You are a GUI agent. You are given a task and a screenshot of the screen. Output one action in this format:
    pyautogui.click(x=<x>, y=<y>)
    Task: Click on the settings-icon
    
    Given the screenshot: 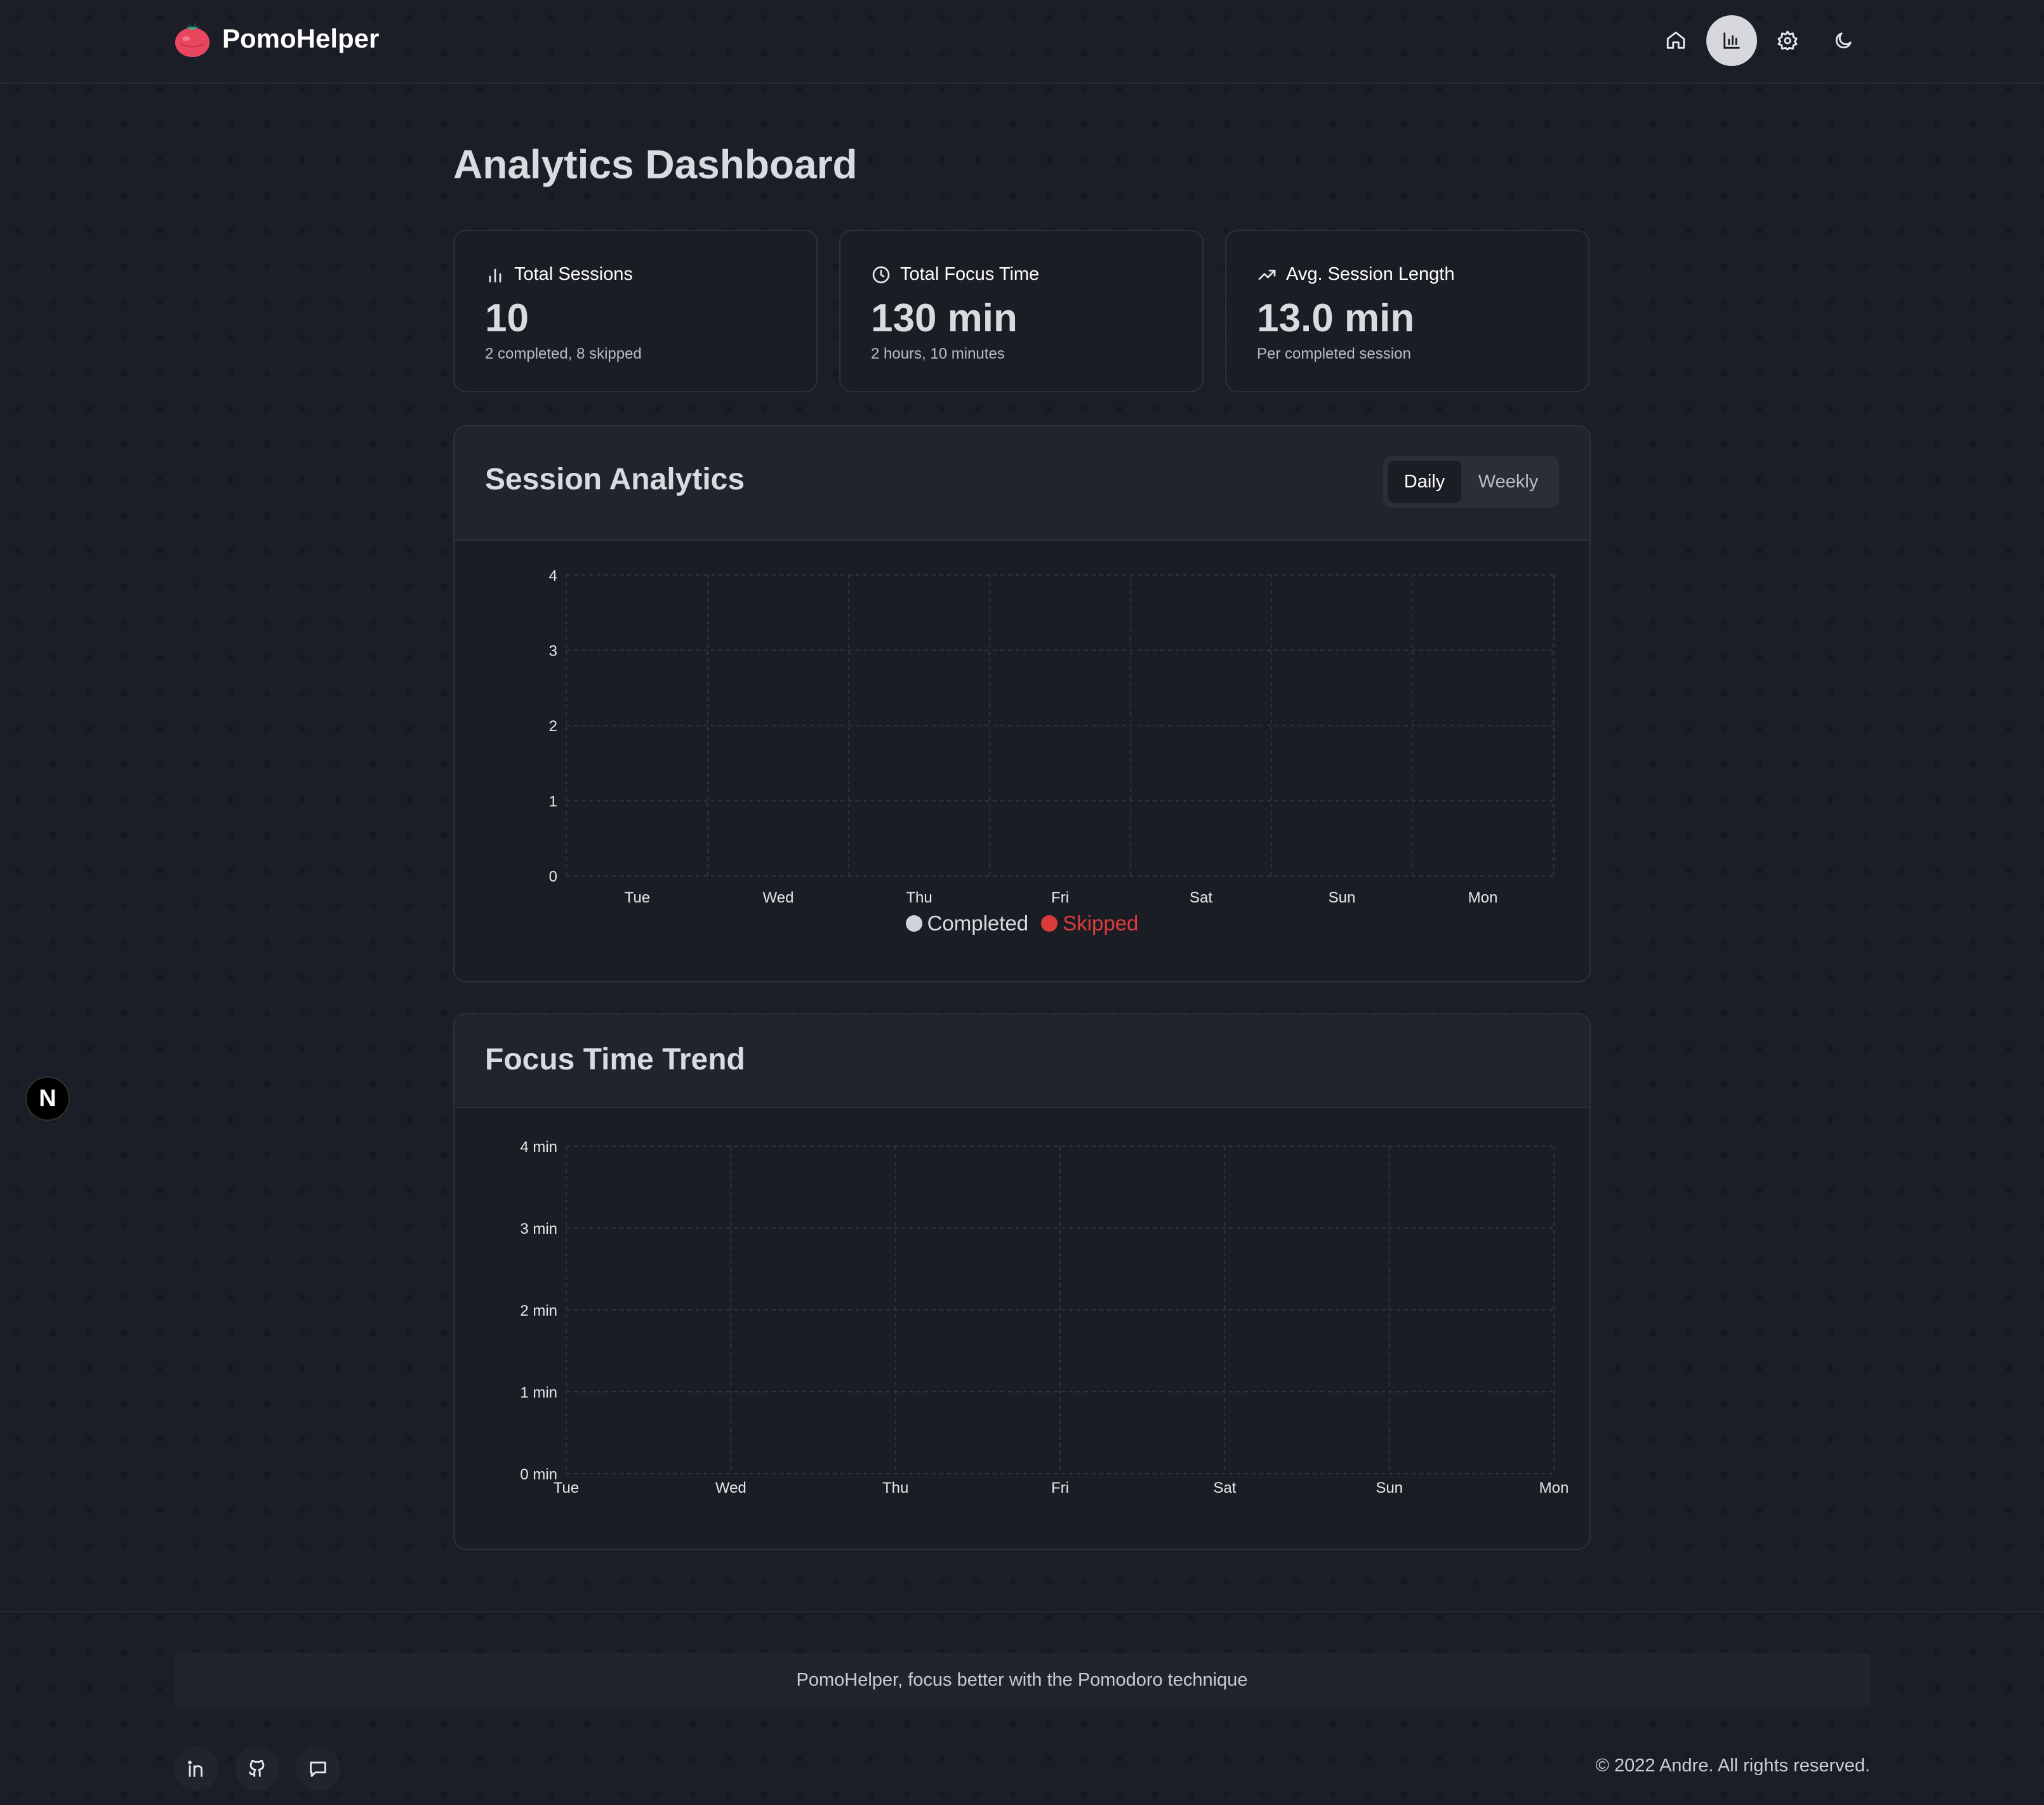 What is the action you would take?
    pyautogui.click(x=1788, y=40)
    